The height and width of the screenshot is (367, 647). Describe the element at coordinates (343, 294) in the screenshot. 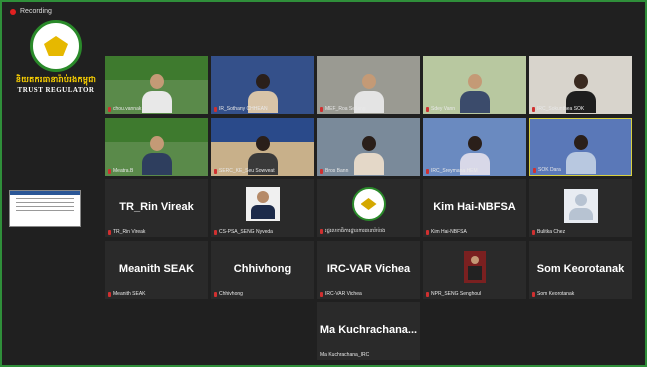

I see `participant-name: IRC-VAR Vichea` at that location.